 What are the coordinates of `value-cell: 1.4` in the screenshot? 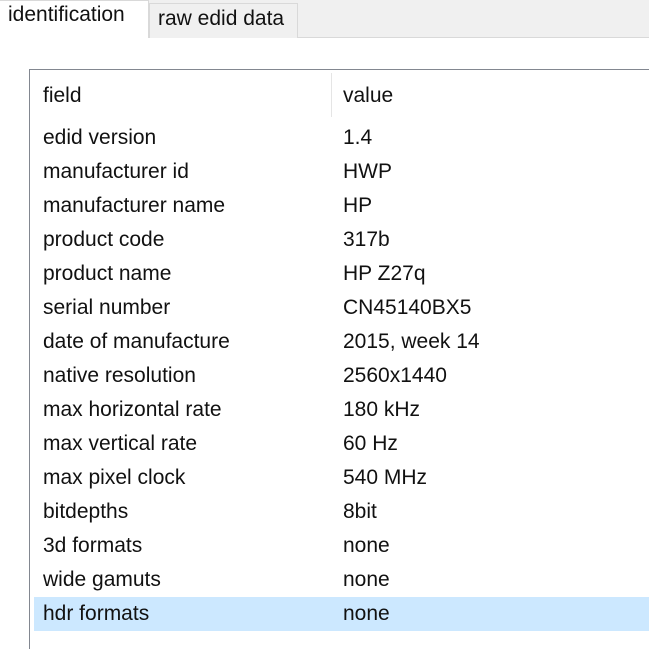 It's located at (358, 137).